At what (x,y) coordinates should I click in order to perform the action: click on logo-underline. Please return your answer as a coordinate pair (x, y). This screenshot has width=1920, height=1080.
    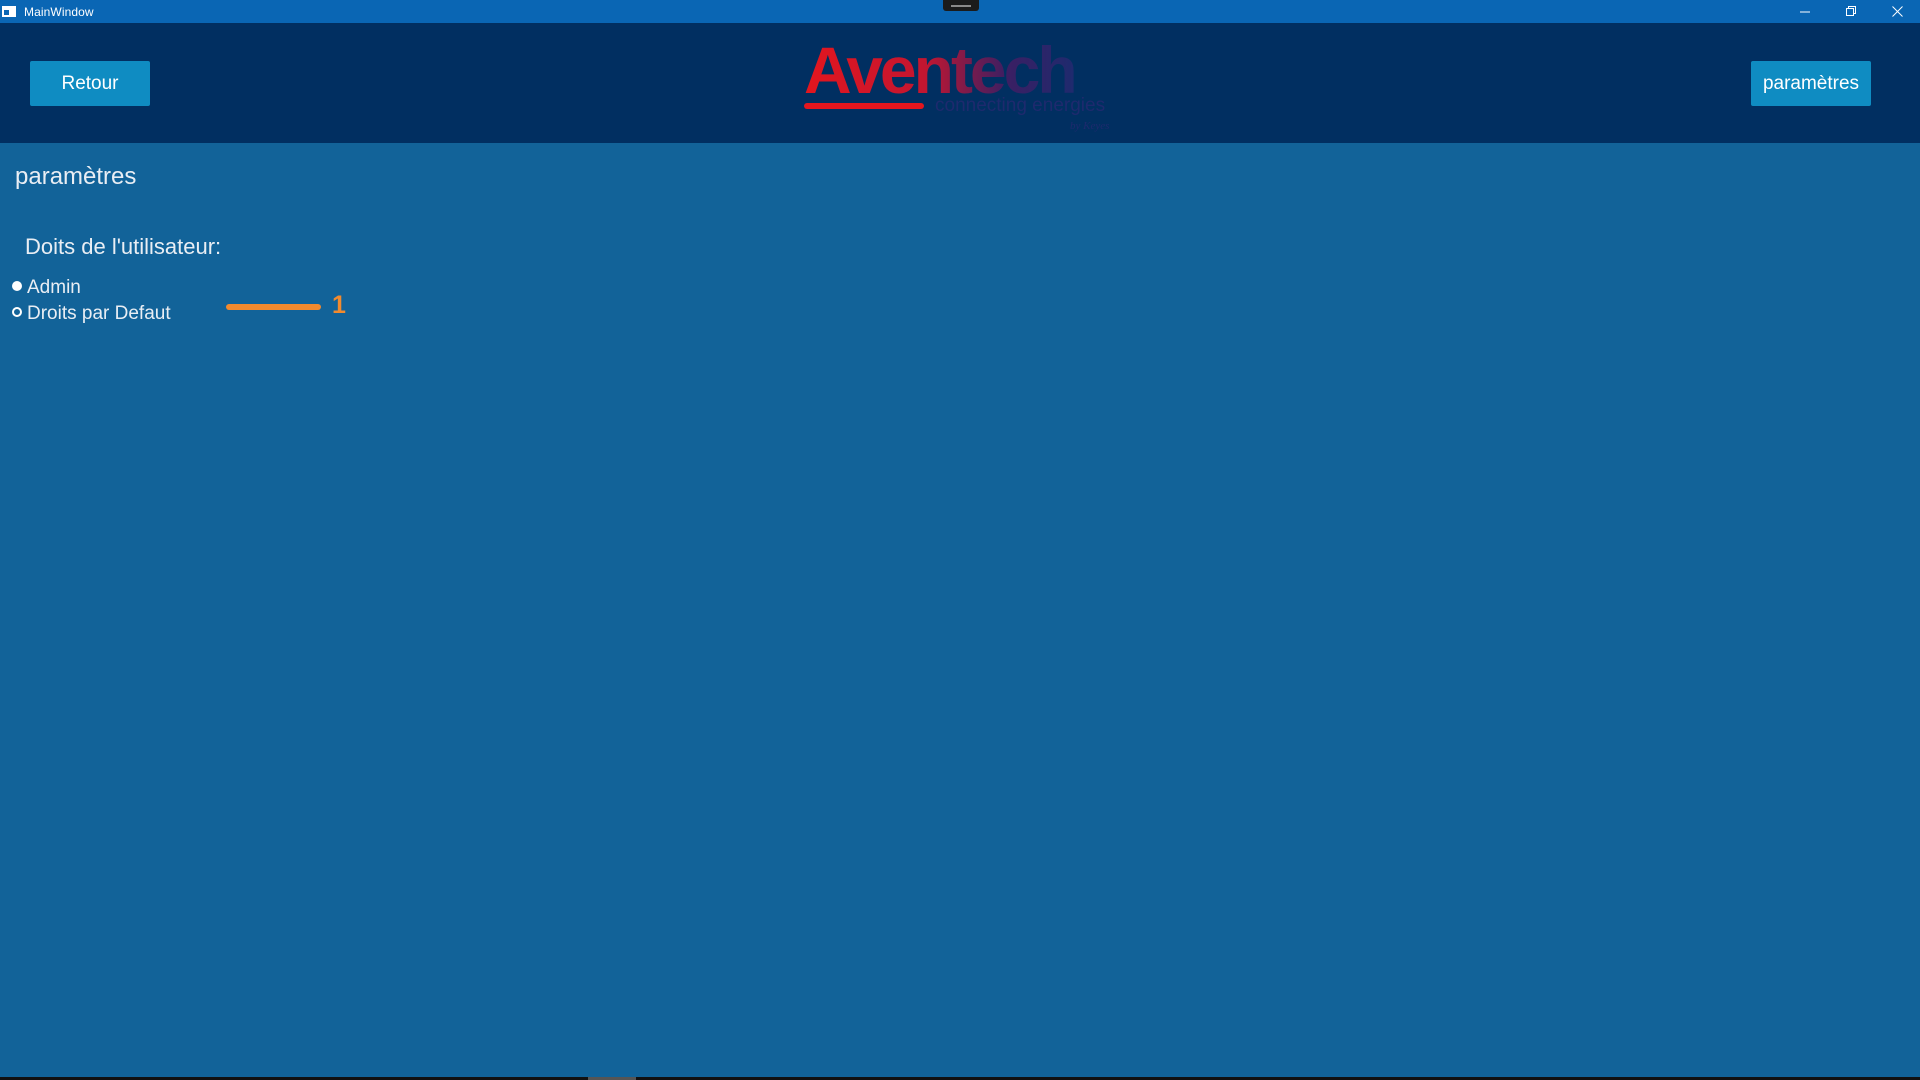
    Looking at the image, I should click on (864, 106).